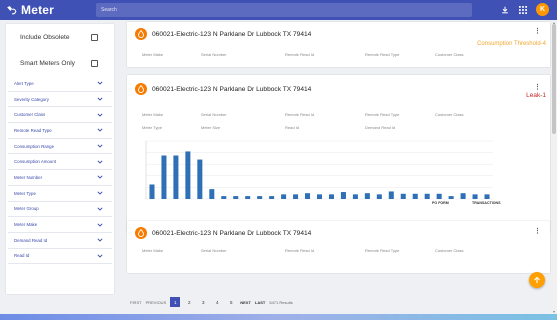  What do you see at coordinates (245, 302) in the screenshot?
I see `next-page-link: NEXT` at bounding box center [245, 302].